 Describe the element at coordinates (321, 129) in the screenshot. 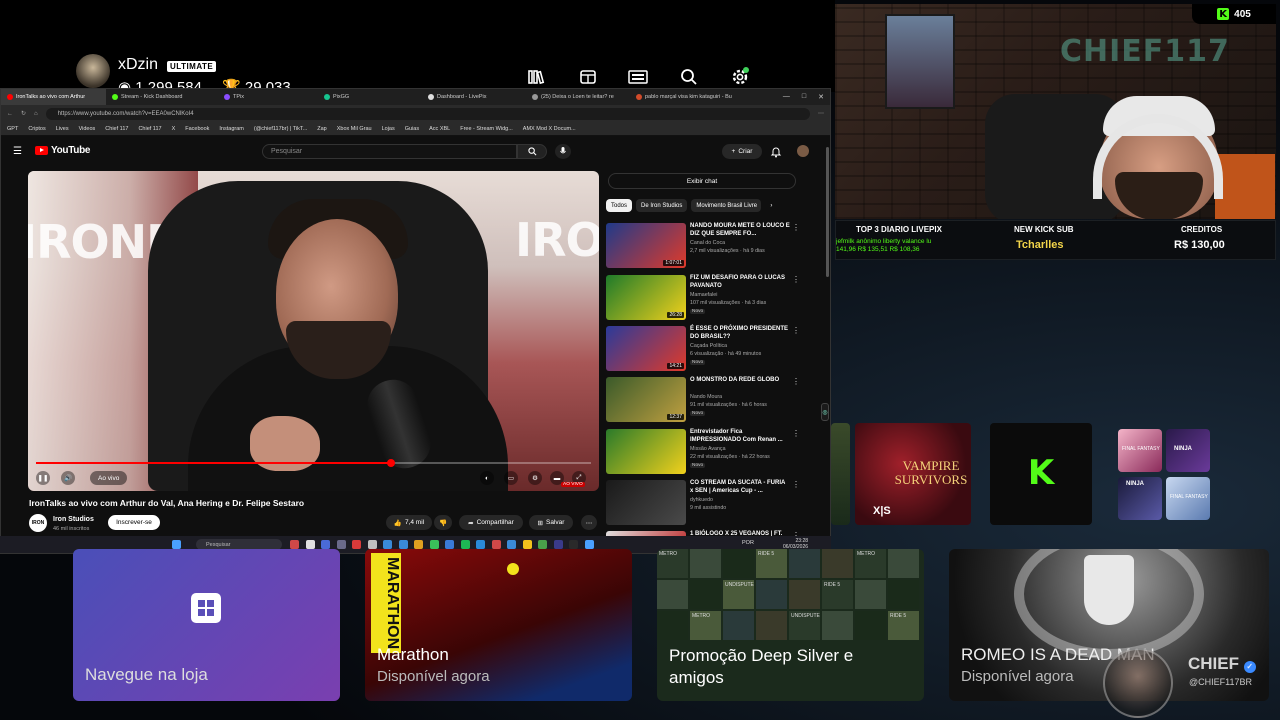

I see `bookmark: Zap` at that location.